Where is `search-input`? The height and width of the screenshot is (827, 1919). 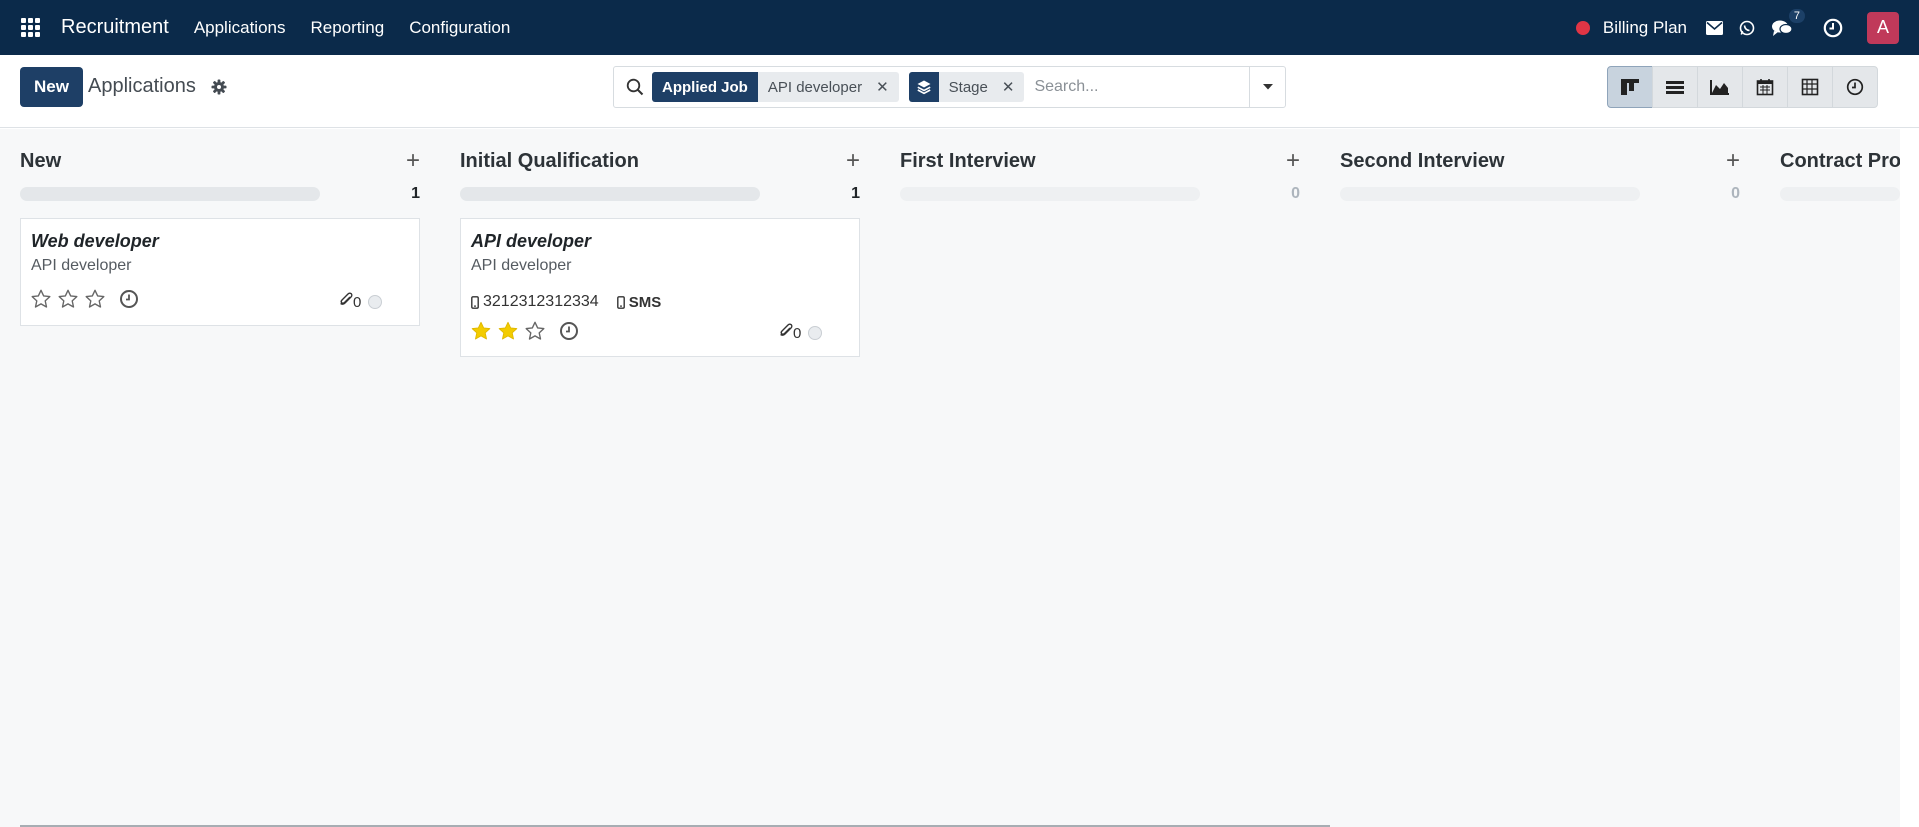
search-input is located at coordinates (1134, 87).